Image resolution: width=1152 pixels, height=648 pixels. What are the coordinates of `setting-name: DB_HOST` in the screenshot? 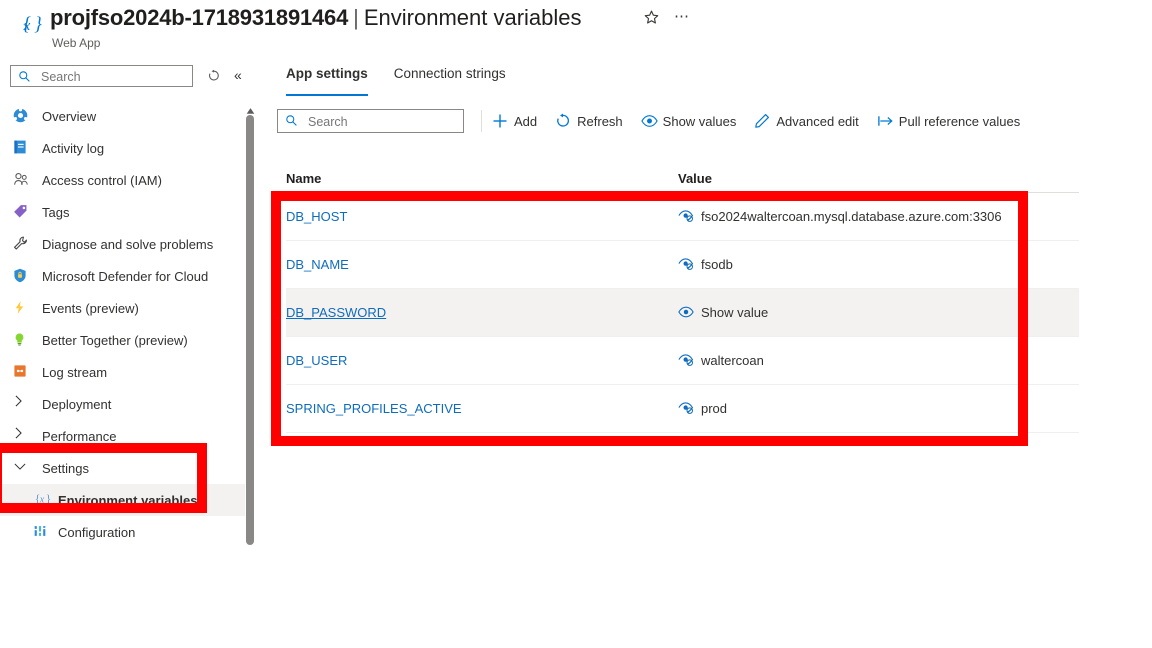 It's located at (482, 216).